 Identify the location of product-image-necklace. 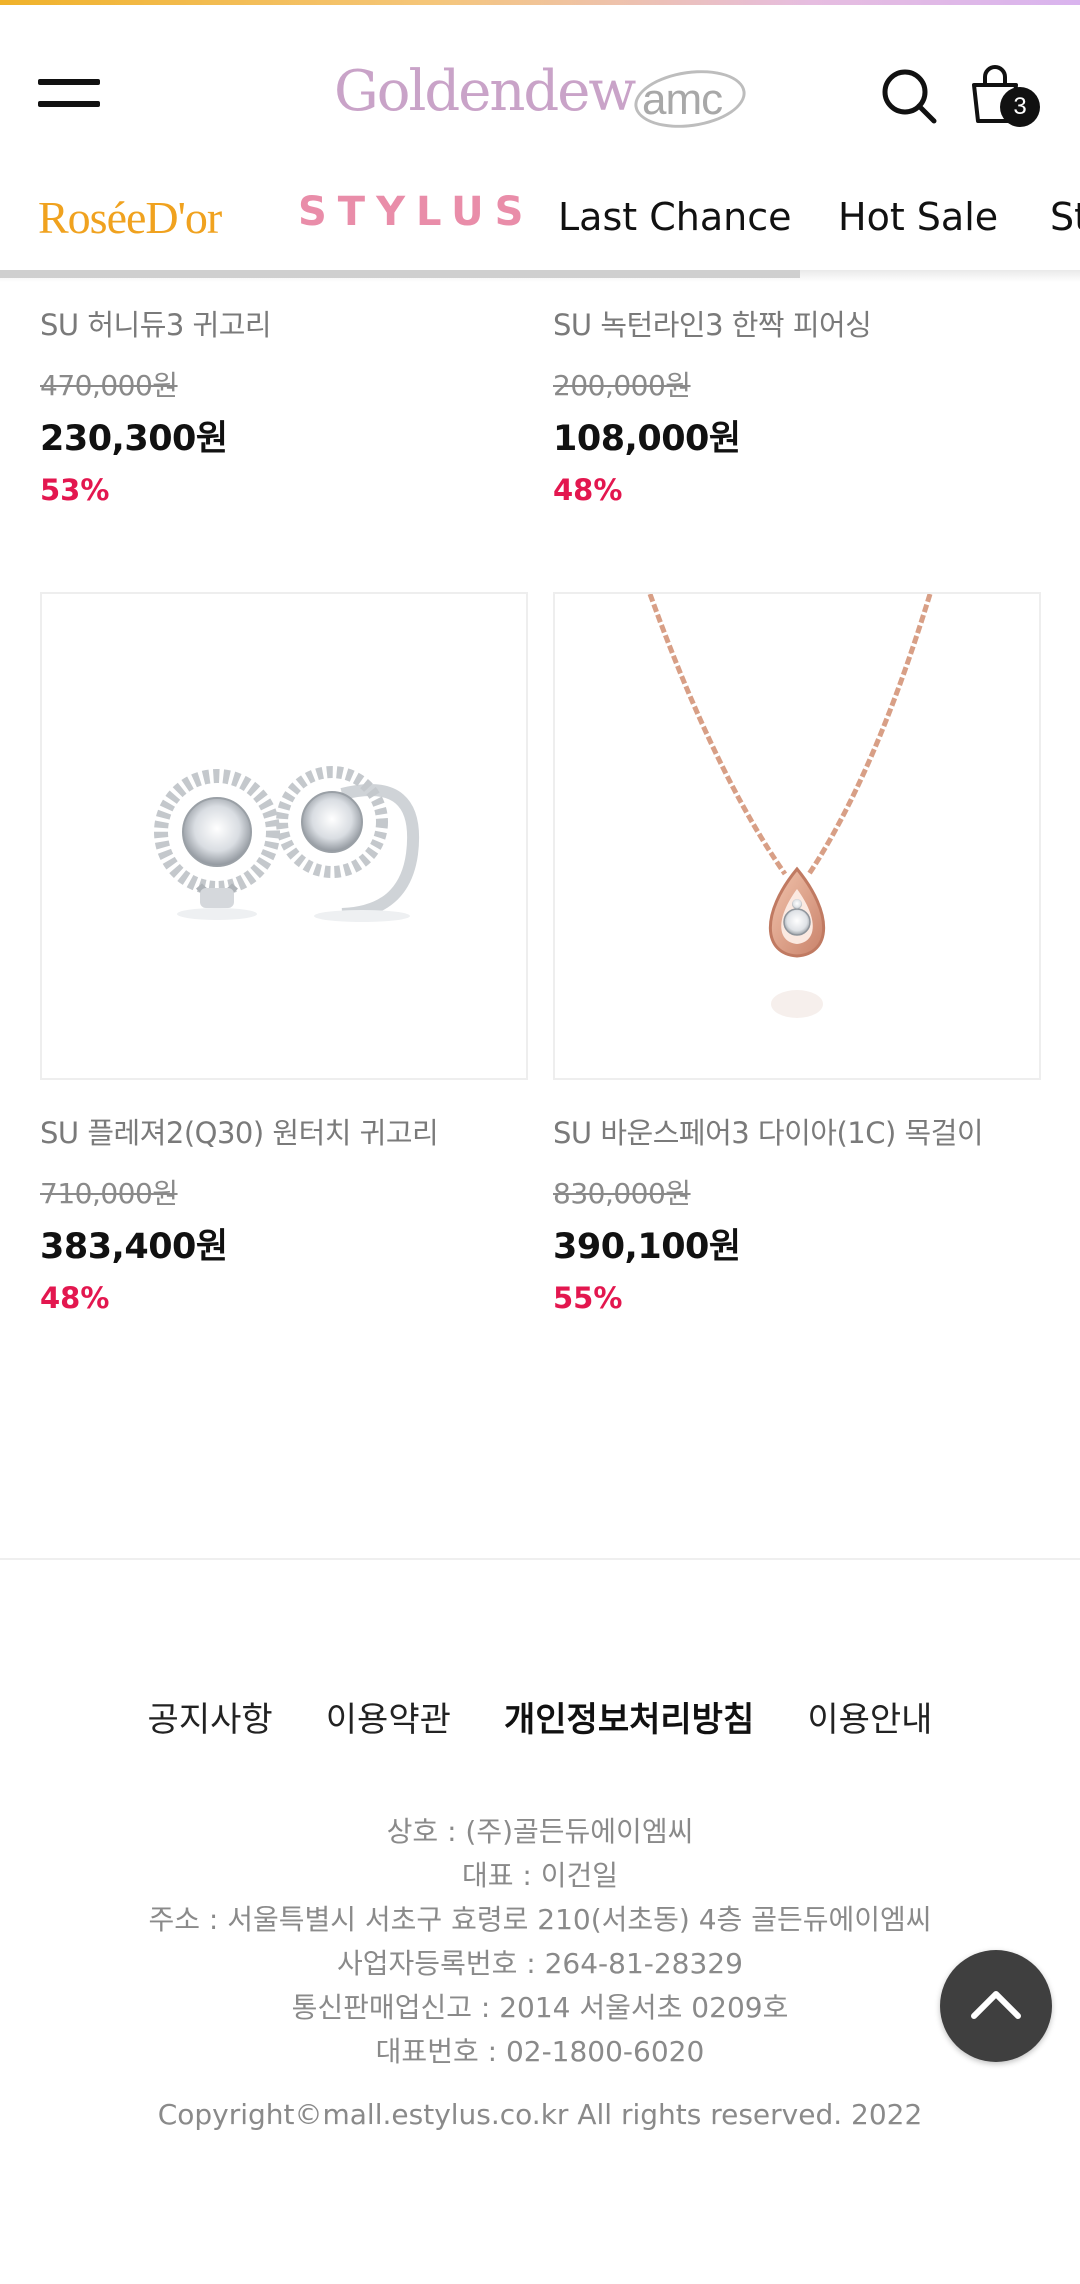
(797, 836).